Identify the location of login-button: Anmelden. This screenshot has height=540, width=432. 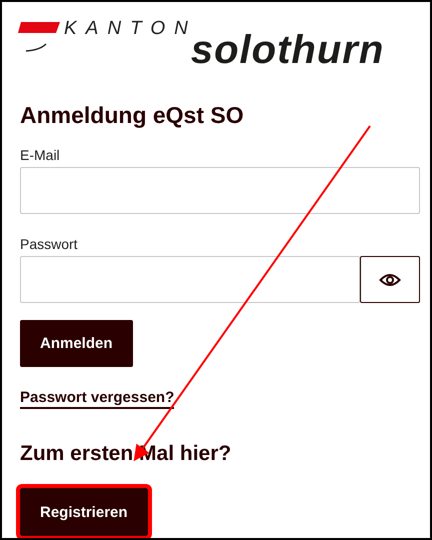
(76, 343).